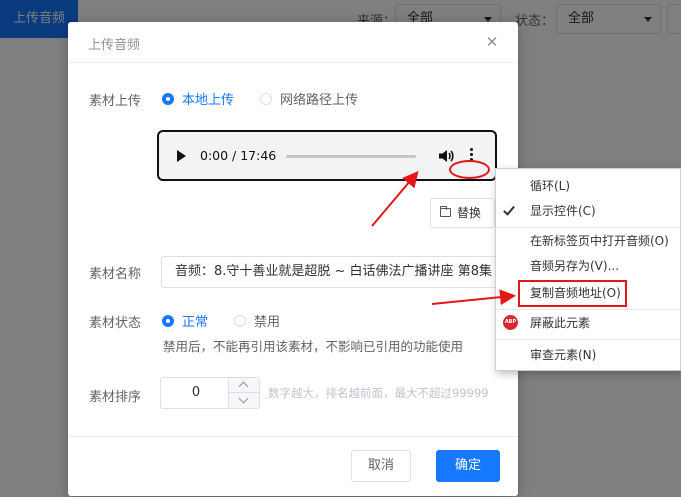 This screenshot has height=497, width=681. I want to click on annotation-arrows, so click(443, 238).